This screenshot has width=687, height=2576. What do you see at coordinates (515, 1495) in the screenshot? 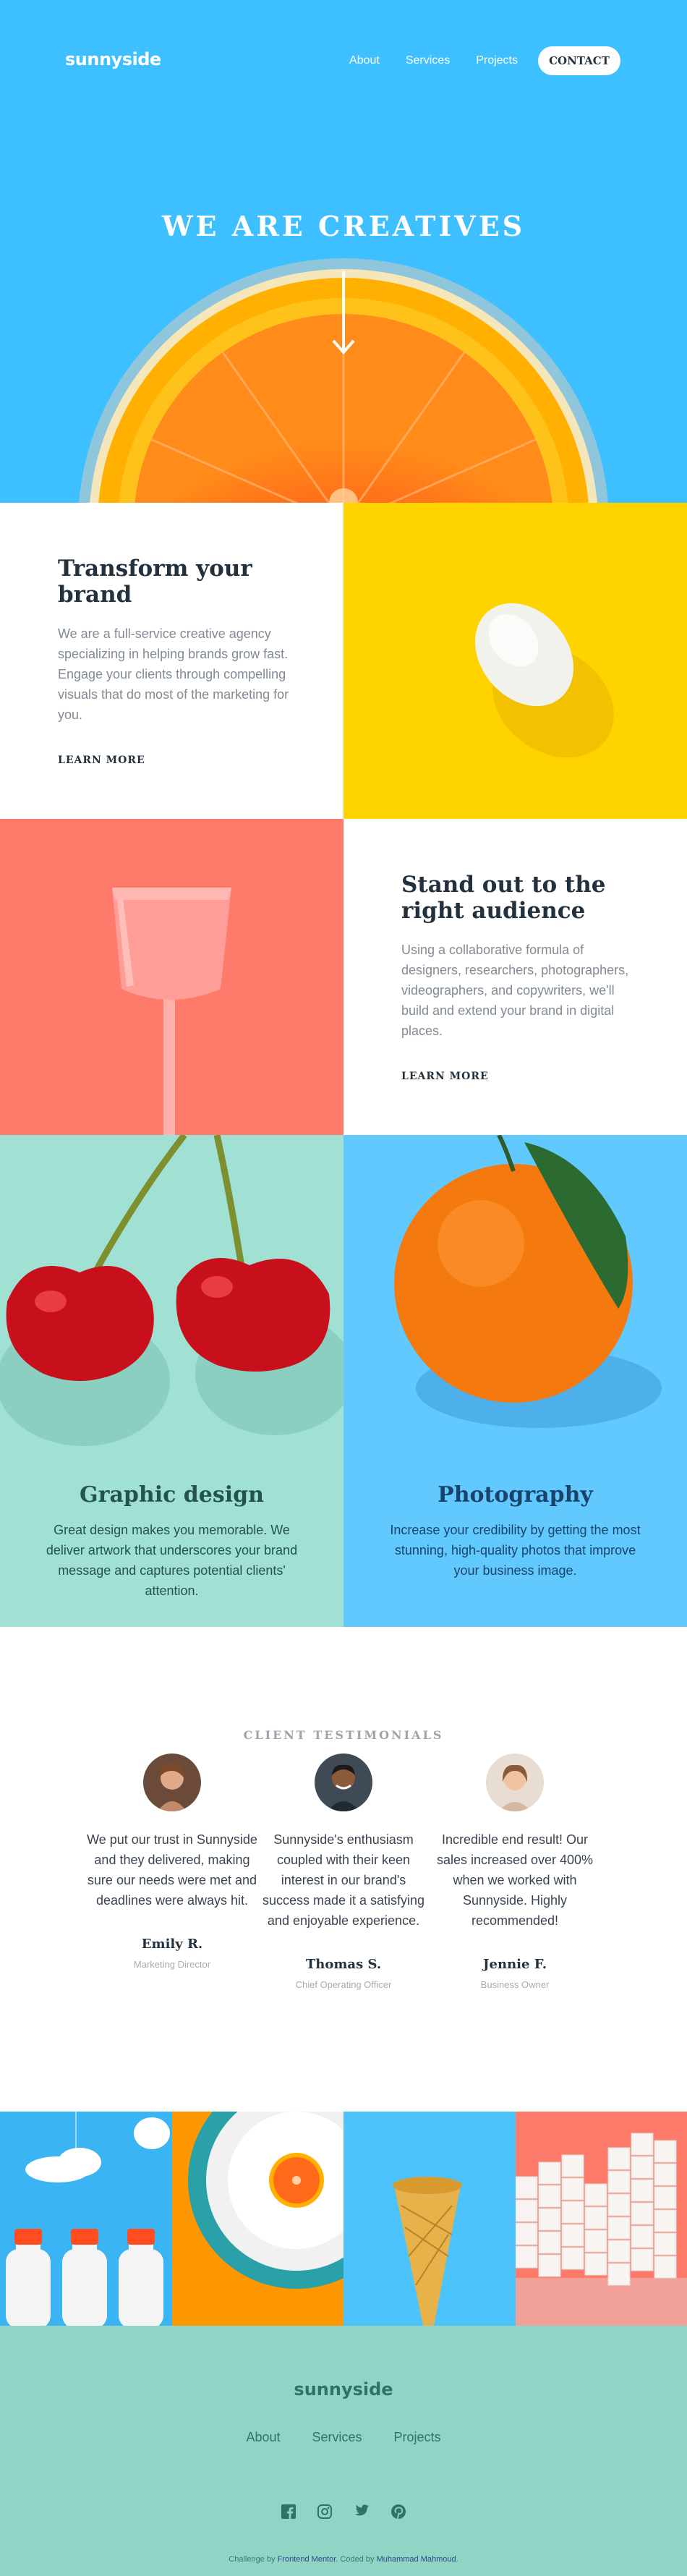
I see `service-title: Photography` at bounding box center [515, 1495].